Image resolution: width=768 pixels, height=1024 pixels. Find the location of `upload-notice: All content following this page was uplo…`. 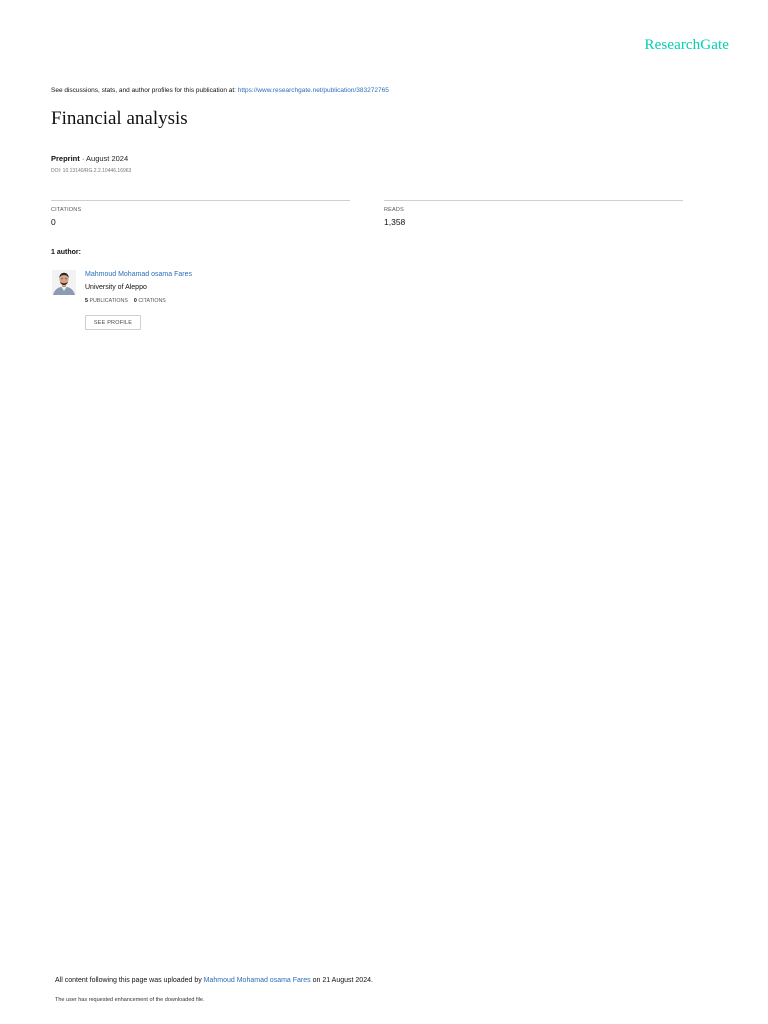

upload-notice: All content following this page was uplo… is located at coordinates (214, 980).